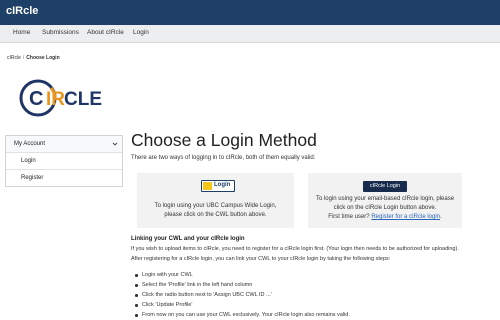  I want to click on logo-letters-ir: IR, so click(55, 99).